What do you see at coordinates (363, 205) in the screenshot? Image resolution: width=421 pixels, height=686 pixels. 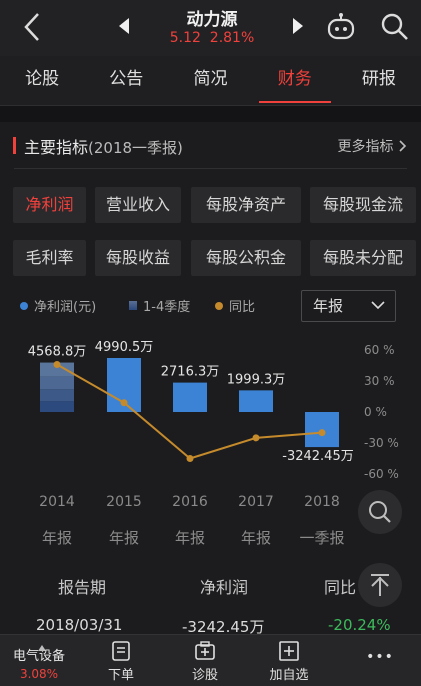 I see `metric-cashflow-per-share: 每股现金流` at bounding box center [363, 205].